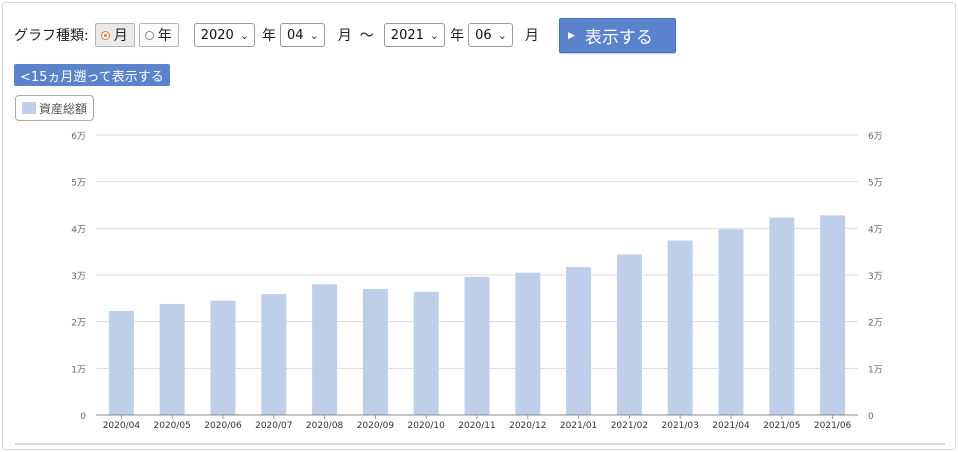  Describe the element at coordinates (875, 230) in the screenshot. I see `y-tick-label-right: 4万` at that location.